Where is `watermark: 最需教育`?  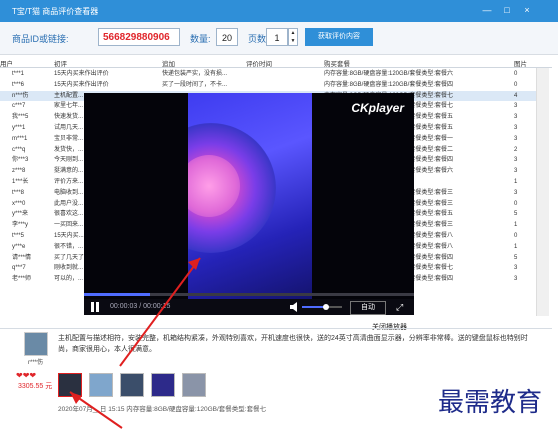
watermark: 最需教育 is located at coordinates (490, 403).